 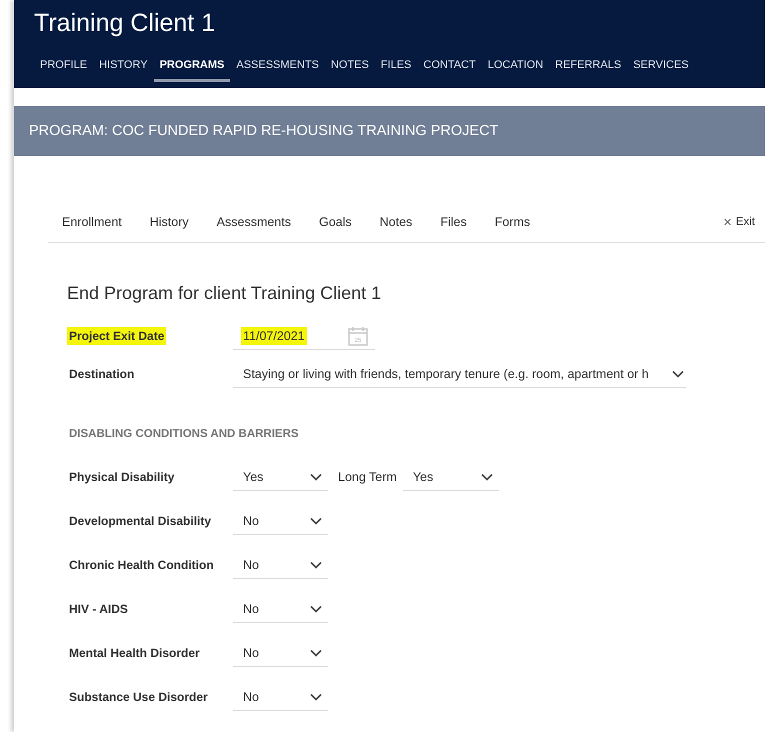 I want to click on nav-tab: FILES, so click(x=396, y=67).